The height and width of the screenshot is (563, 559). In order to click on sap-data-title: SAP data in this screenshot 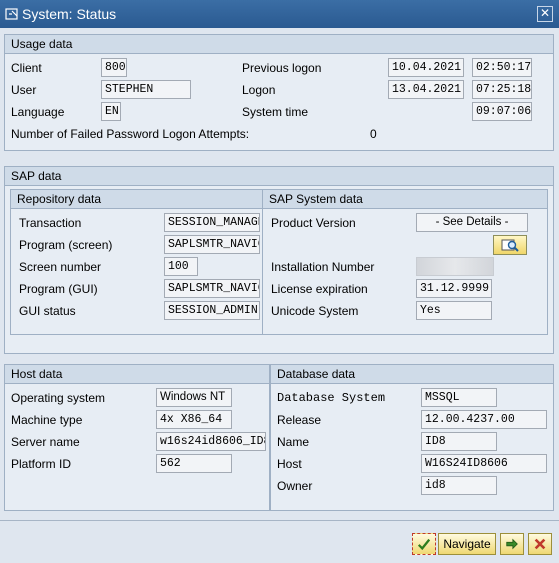, I will do `click(279, 176)`.